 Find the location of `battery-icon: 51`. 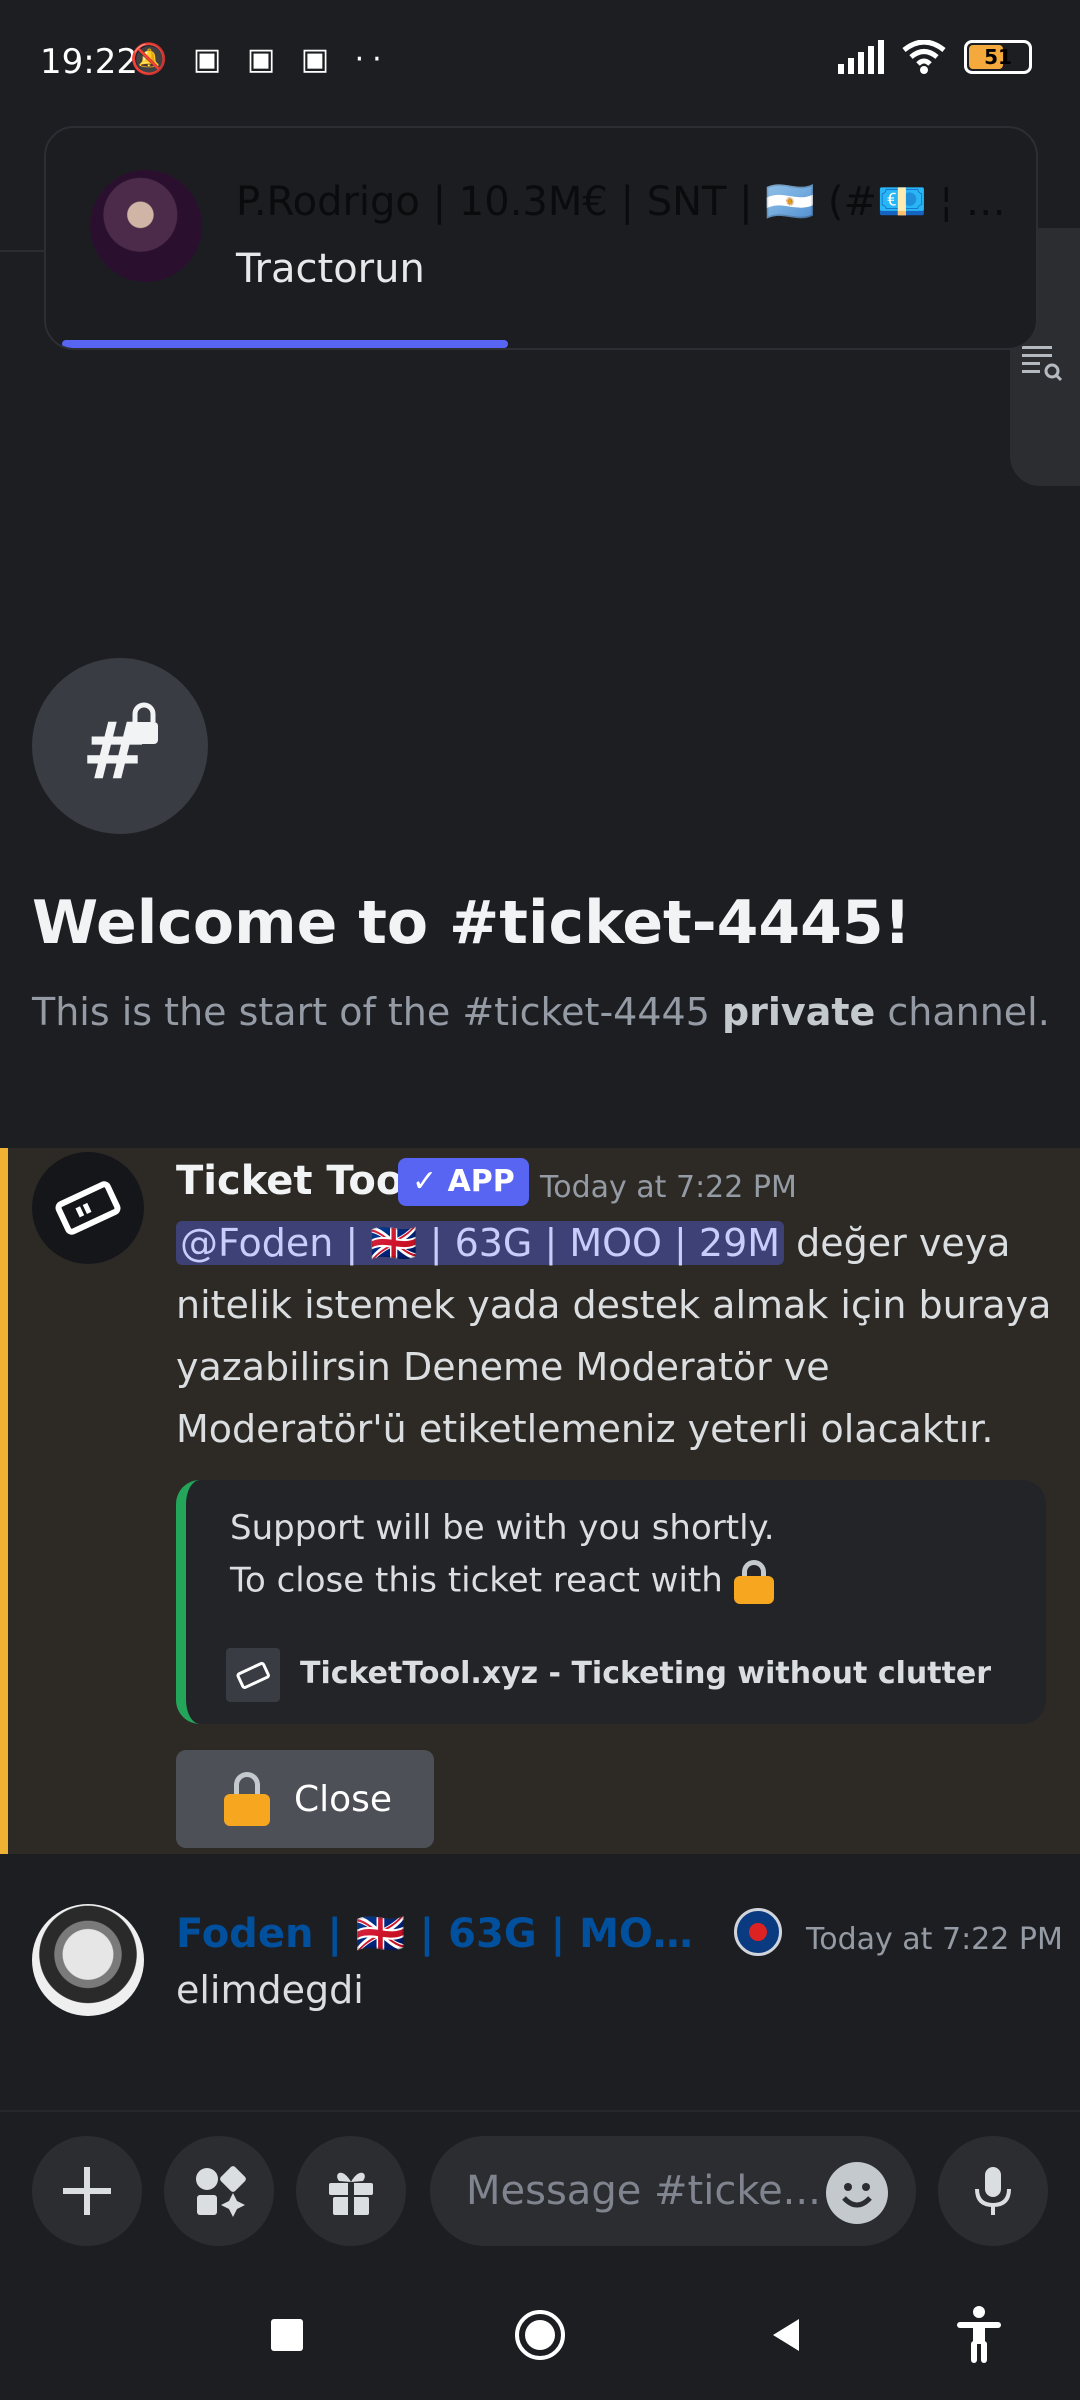

battery-icon: 51 is located at coordinates (998, 57).